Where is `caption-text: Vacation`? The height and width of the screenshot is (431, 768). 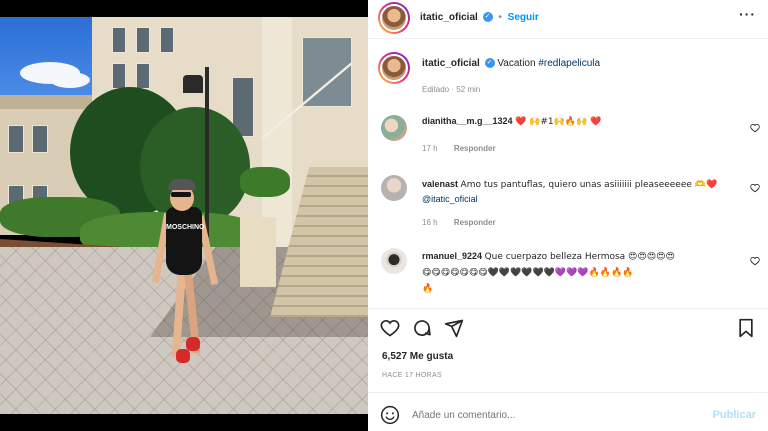
caption-text: Vacation is located at coordinates (516, 63).